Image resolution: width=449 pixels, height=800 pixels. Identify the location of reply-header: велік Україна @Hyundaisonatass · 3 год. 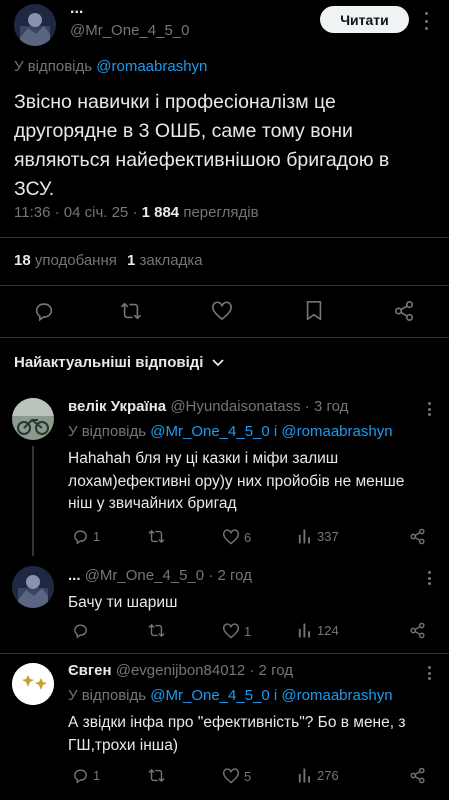
(208, 406).